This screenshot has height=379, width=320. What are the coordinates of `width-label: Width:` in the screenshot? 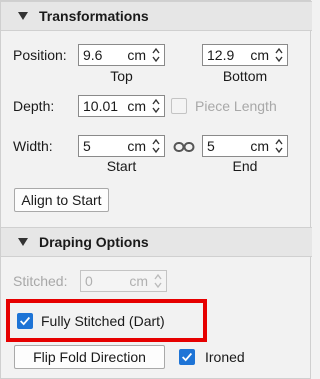 It's located at (33, 146).